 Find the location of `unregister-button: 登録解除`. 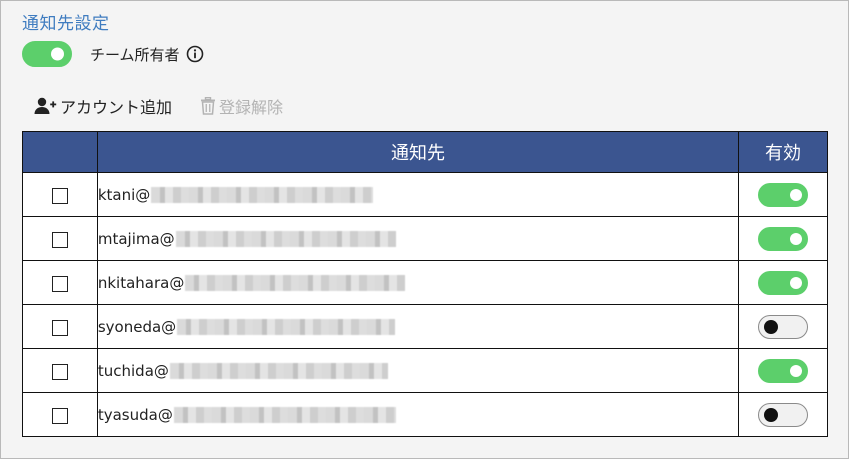

unregister-button: 登録解除 is located at coordinates (241, 106).